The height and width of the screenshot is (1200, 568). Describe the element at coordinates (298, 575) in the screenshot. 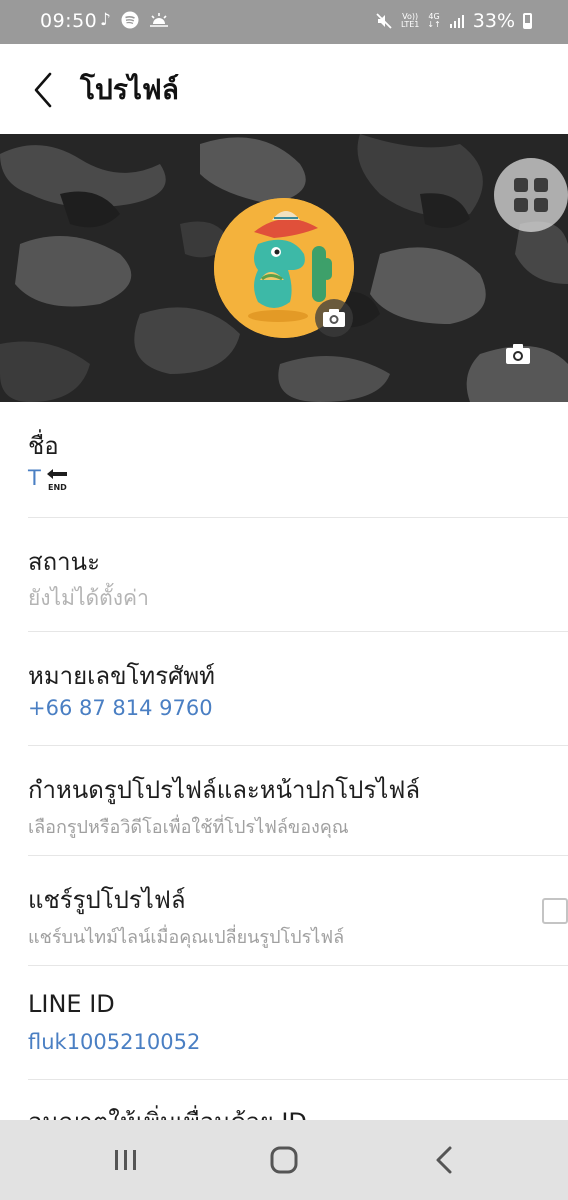

I see `status-row: สถานะ ยังไม่ได้ตั้งค่า` at that location.